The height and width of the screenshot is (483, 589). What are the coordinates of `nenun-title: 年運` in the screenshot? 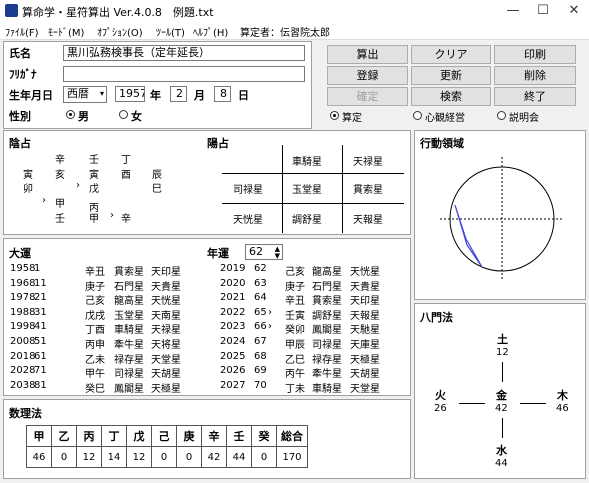 It's located at (218, 253).